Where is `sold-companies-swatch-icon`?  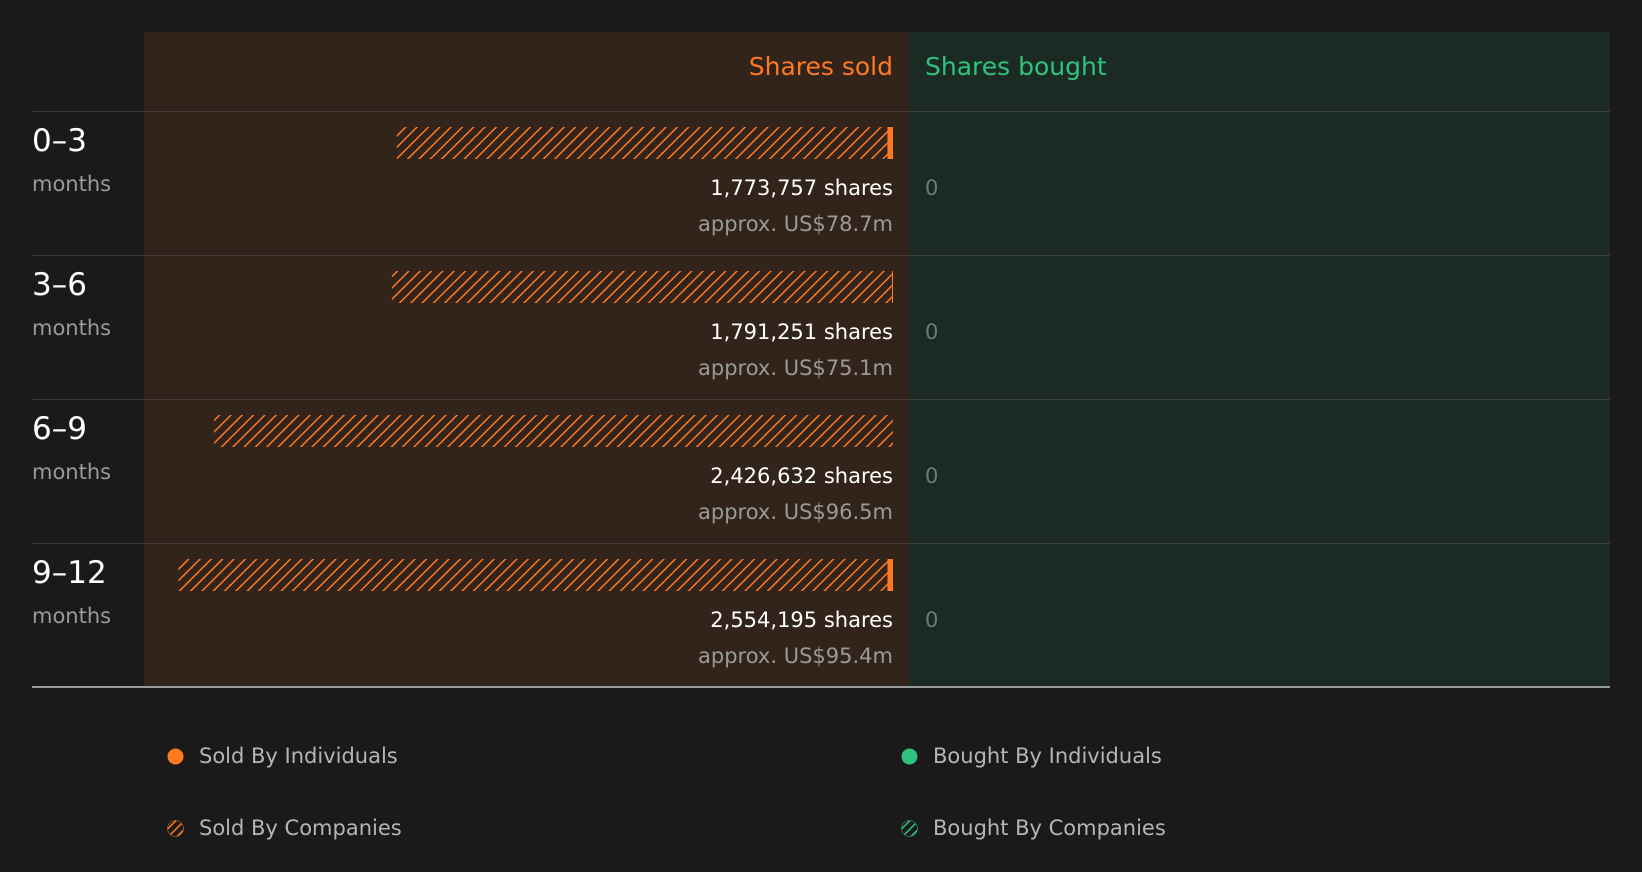 sold-companies-swatch-icon is located at coordinates (175, 828).